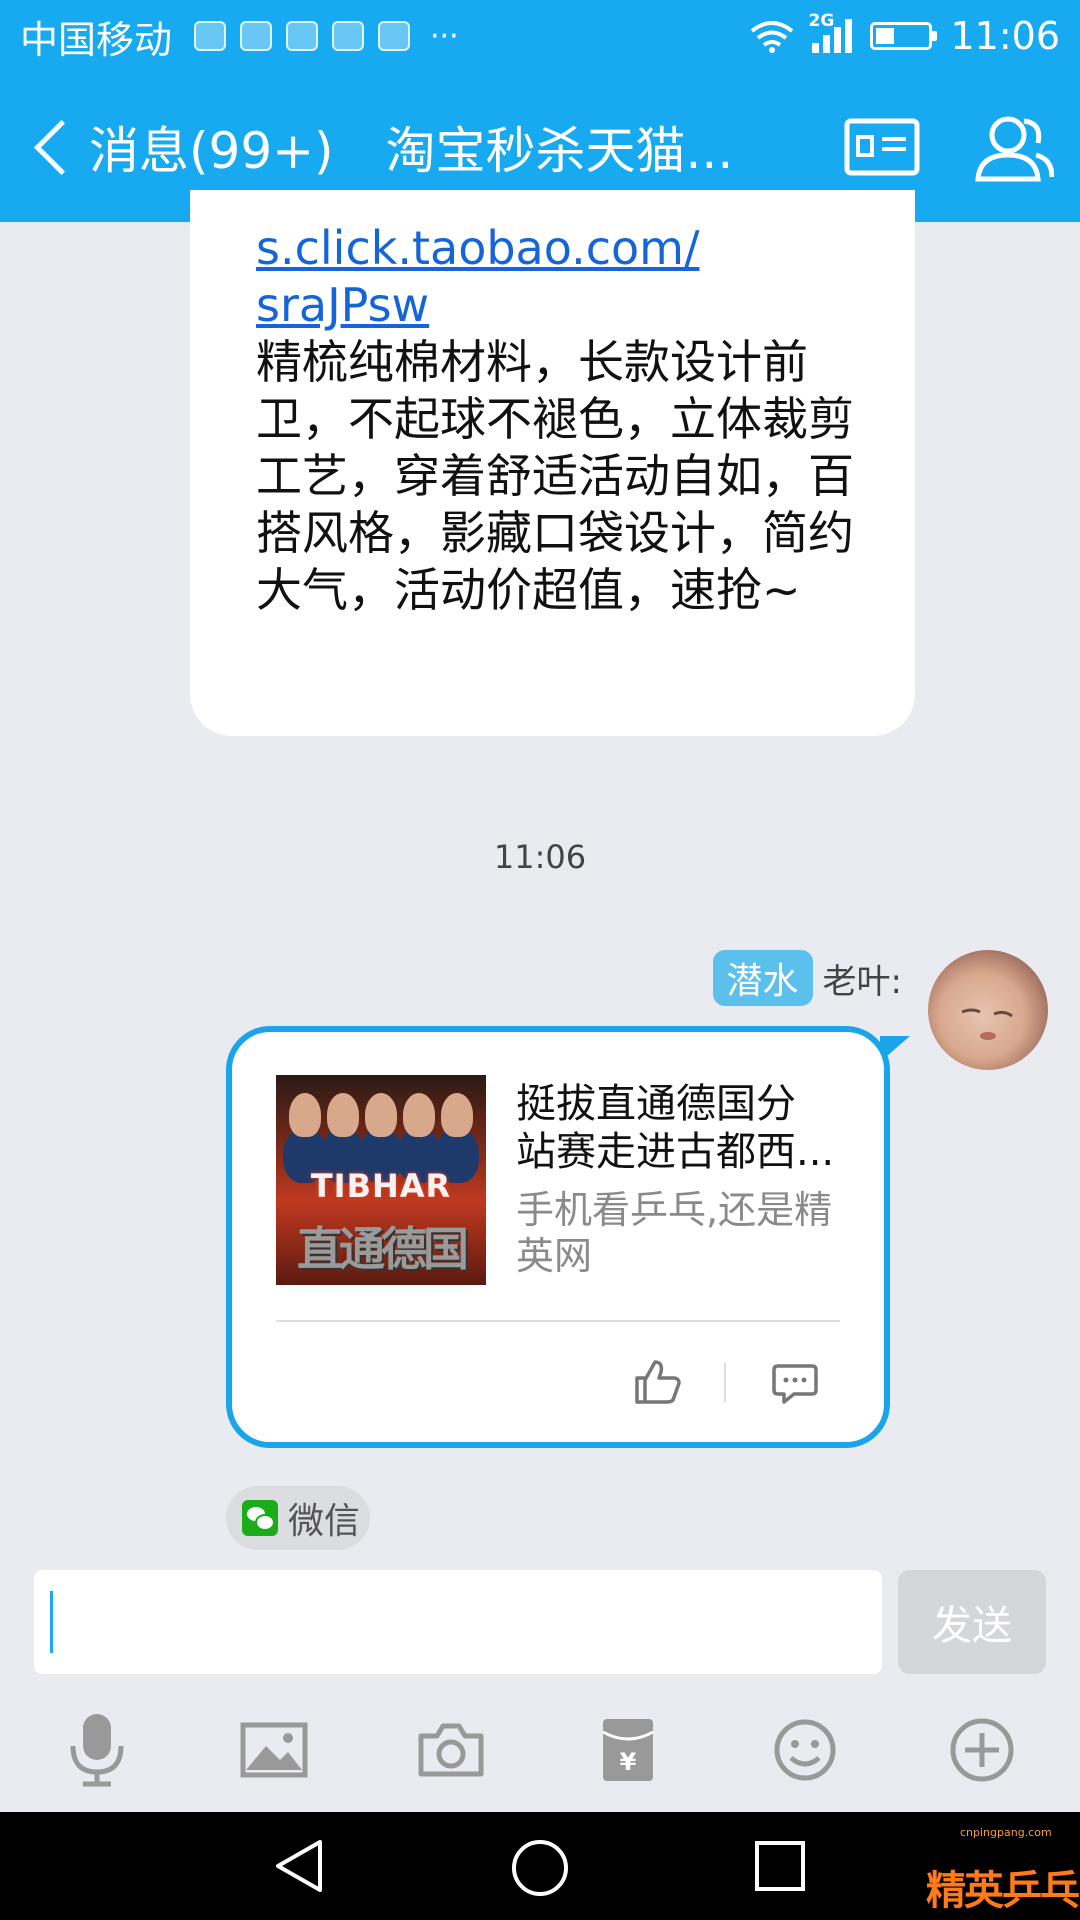 Image resolution: width=1080 pixels, height=1920 pixels. What do you see at coordinates (394, 36) in the screenshot?
I see `photo-icon` at bounding box center [394, 36].